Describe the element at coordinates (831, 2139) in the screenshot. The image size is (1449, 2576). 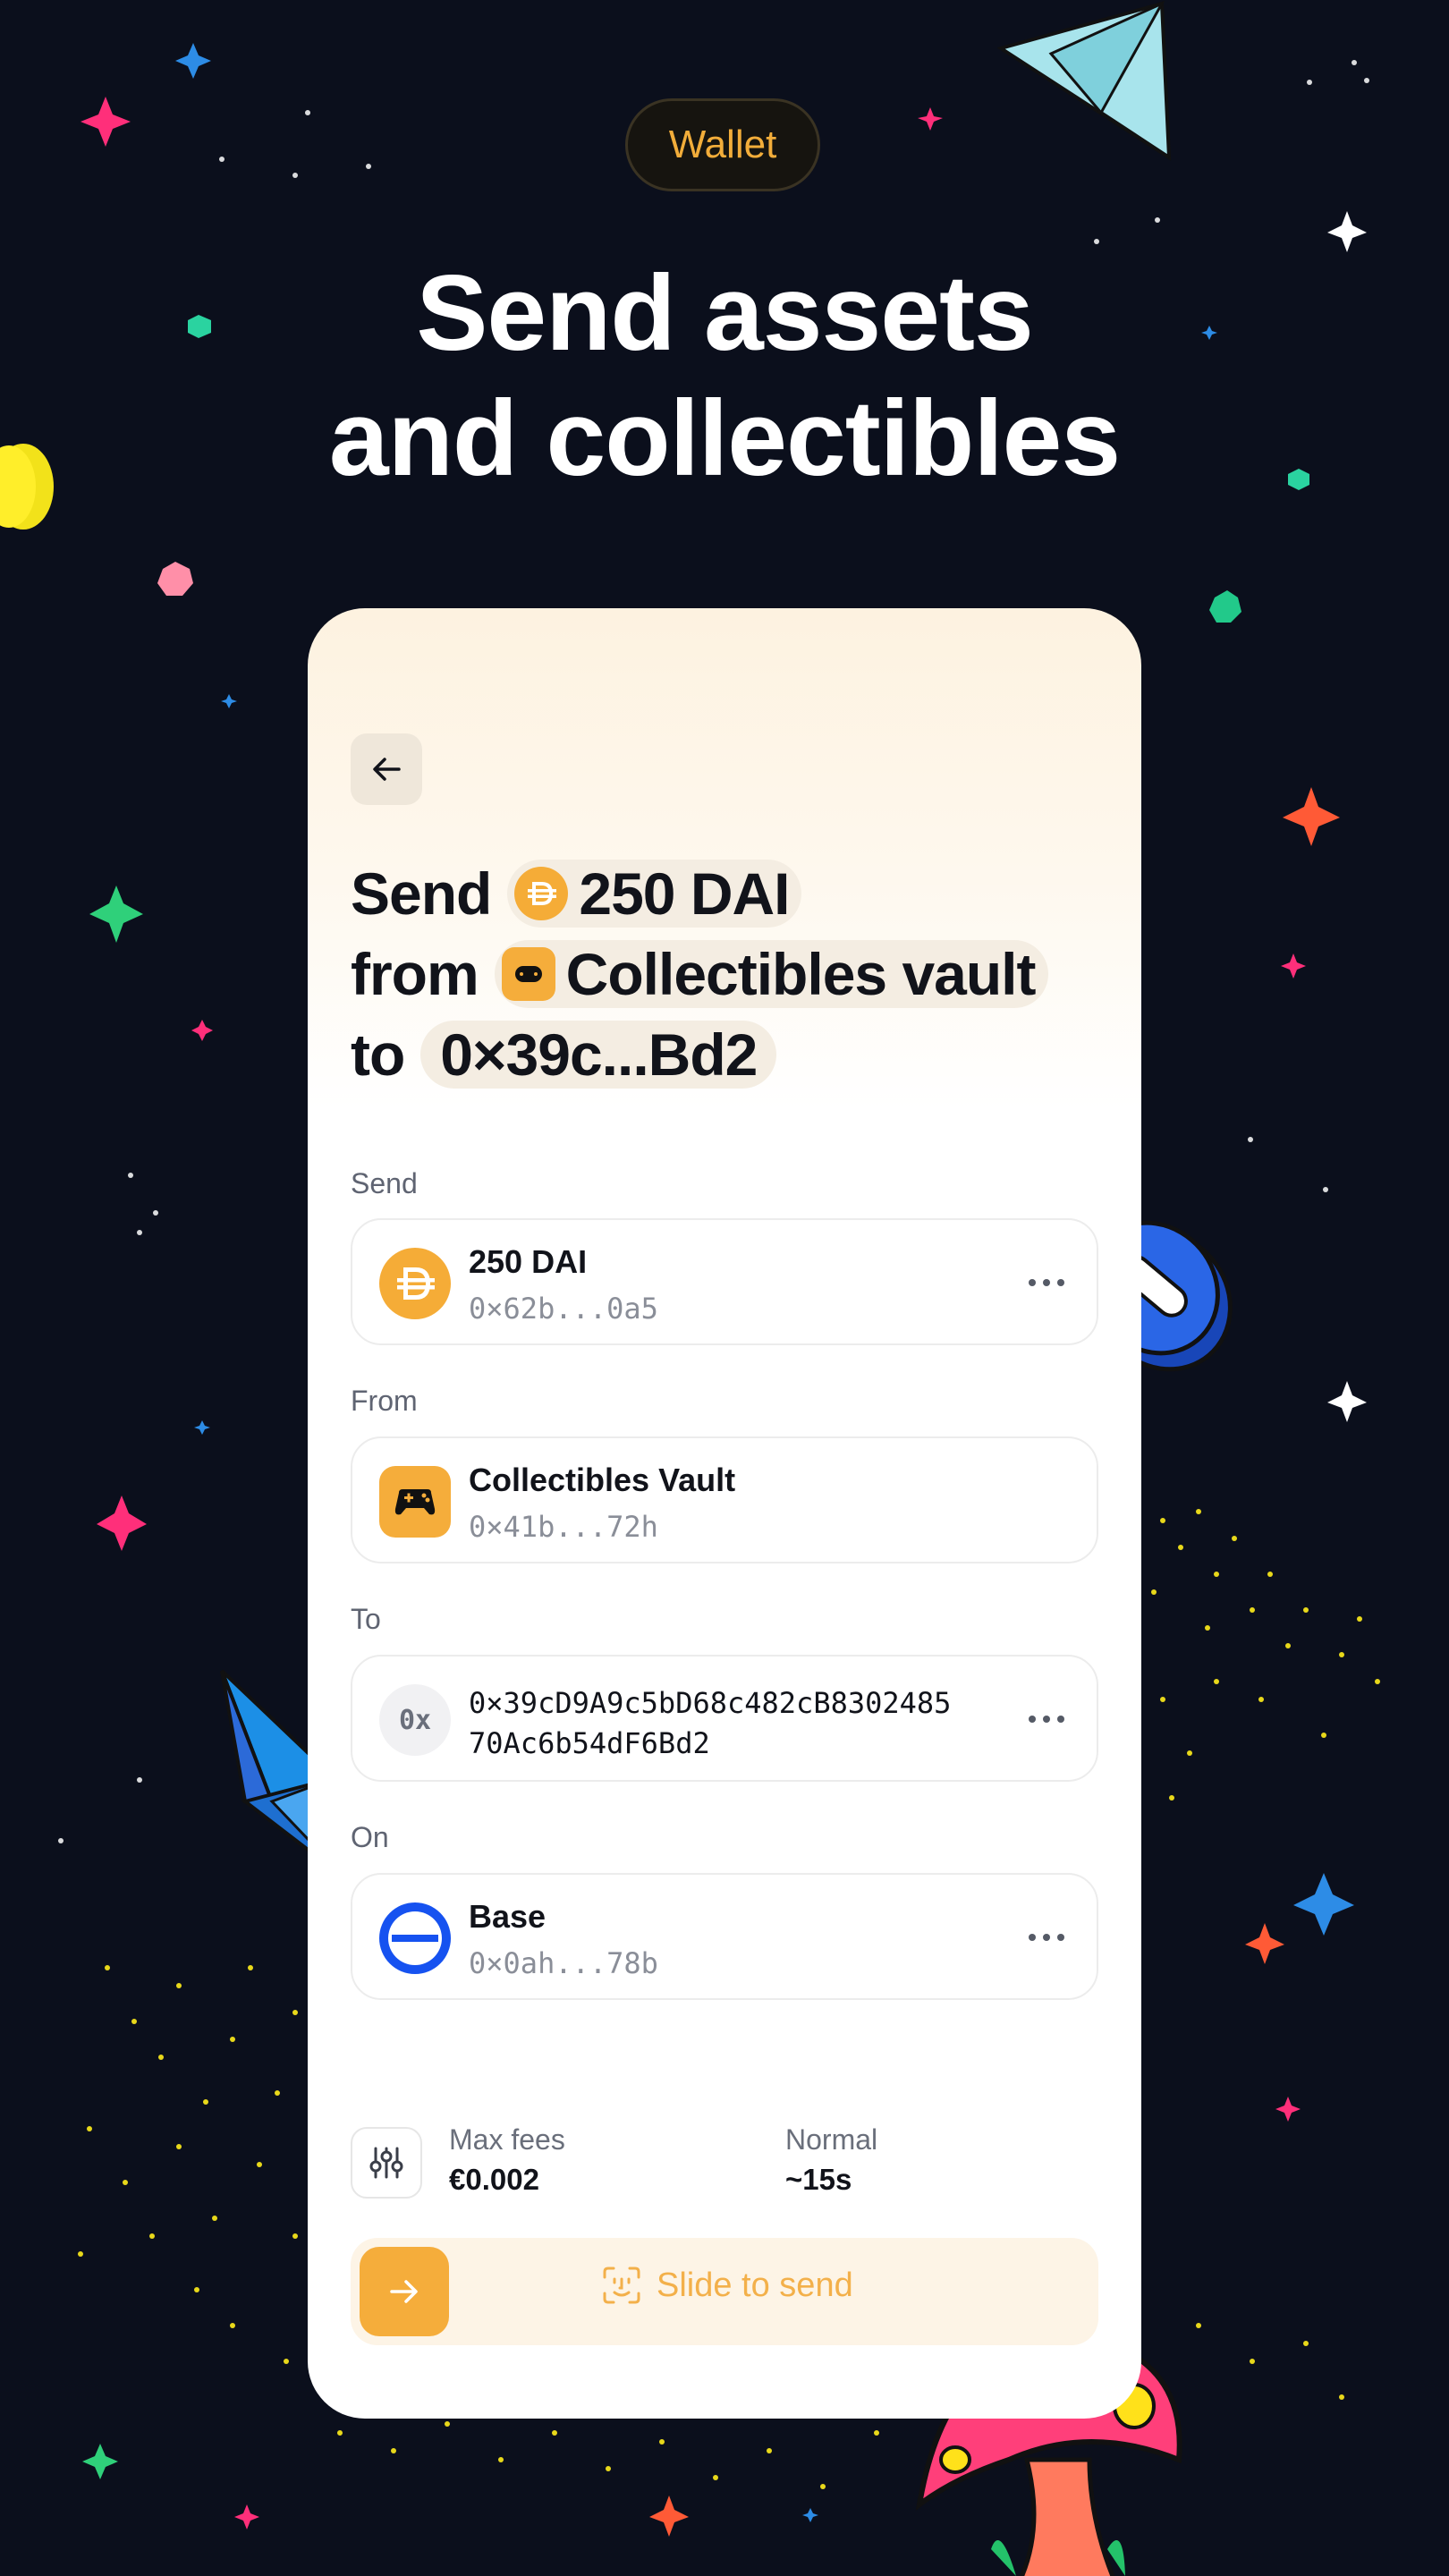
I see `speed-label: Normal` at that location.